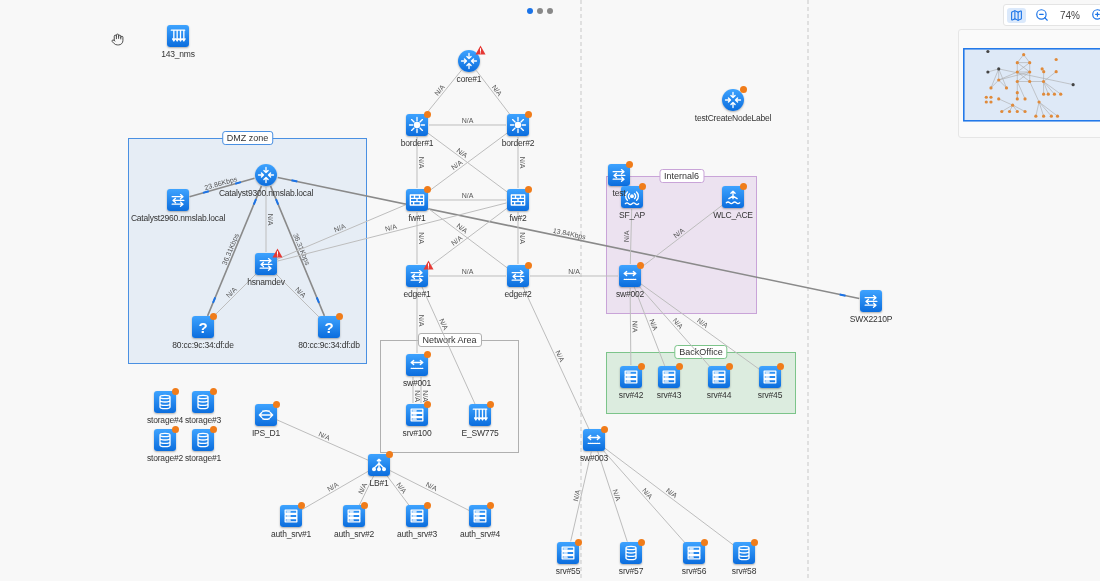  Describe the element at coordinates (669, 395) in the screenshot. I see `node-label: srv#43` at that location.